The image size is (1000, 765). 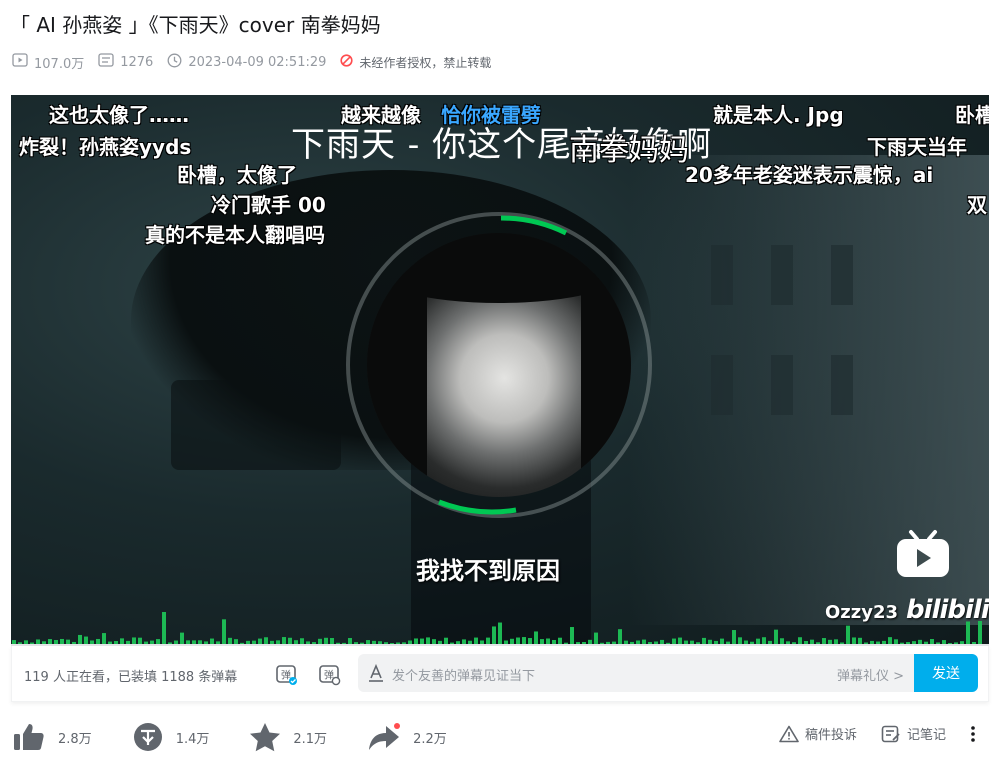 What do you see at coordinates (491, 115) in the screenshot?
I see `danmaku-comment: 恰你被雷劈` at bounding box center [491, 115].